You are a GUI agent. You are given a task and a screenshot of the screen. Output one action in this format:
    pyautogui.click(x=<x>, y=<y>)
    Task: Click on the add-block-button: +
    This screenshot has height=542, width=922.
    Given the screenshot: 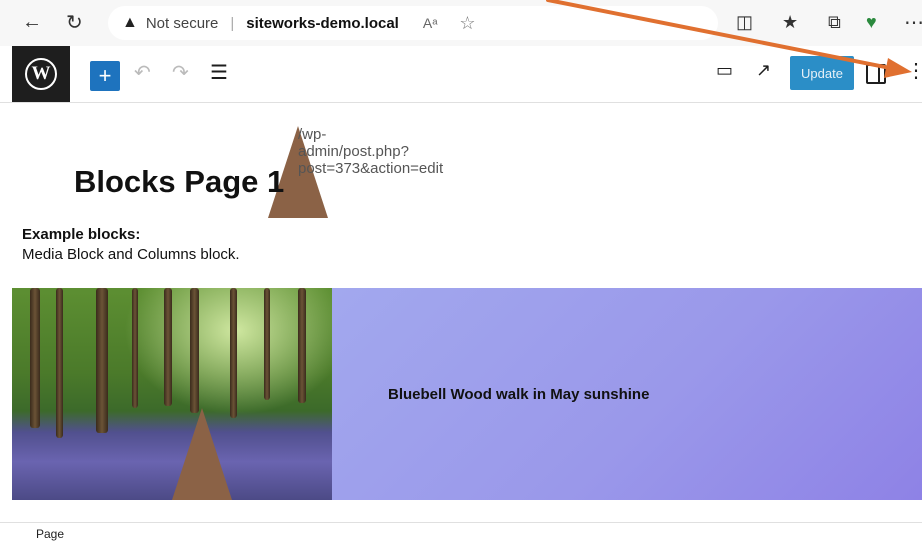 What is the action you would take?
    pyautogui.click(x=105, y=76)
    